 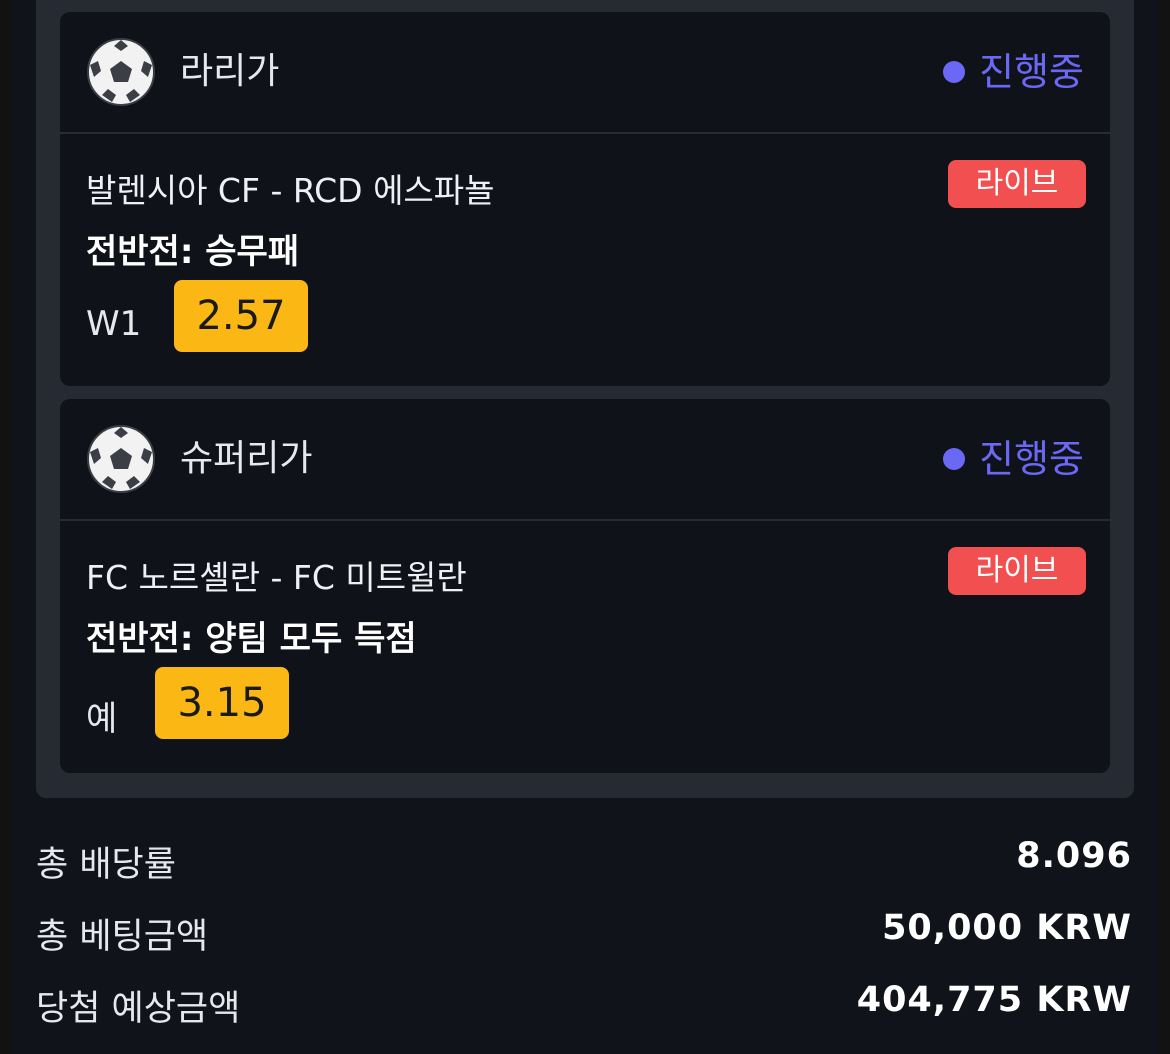 What do you see at coordinates (193, 252) in the screenshot?
I see `market-name: 전반전: 승무패` at bounding box center [193, 252].